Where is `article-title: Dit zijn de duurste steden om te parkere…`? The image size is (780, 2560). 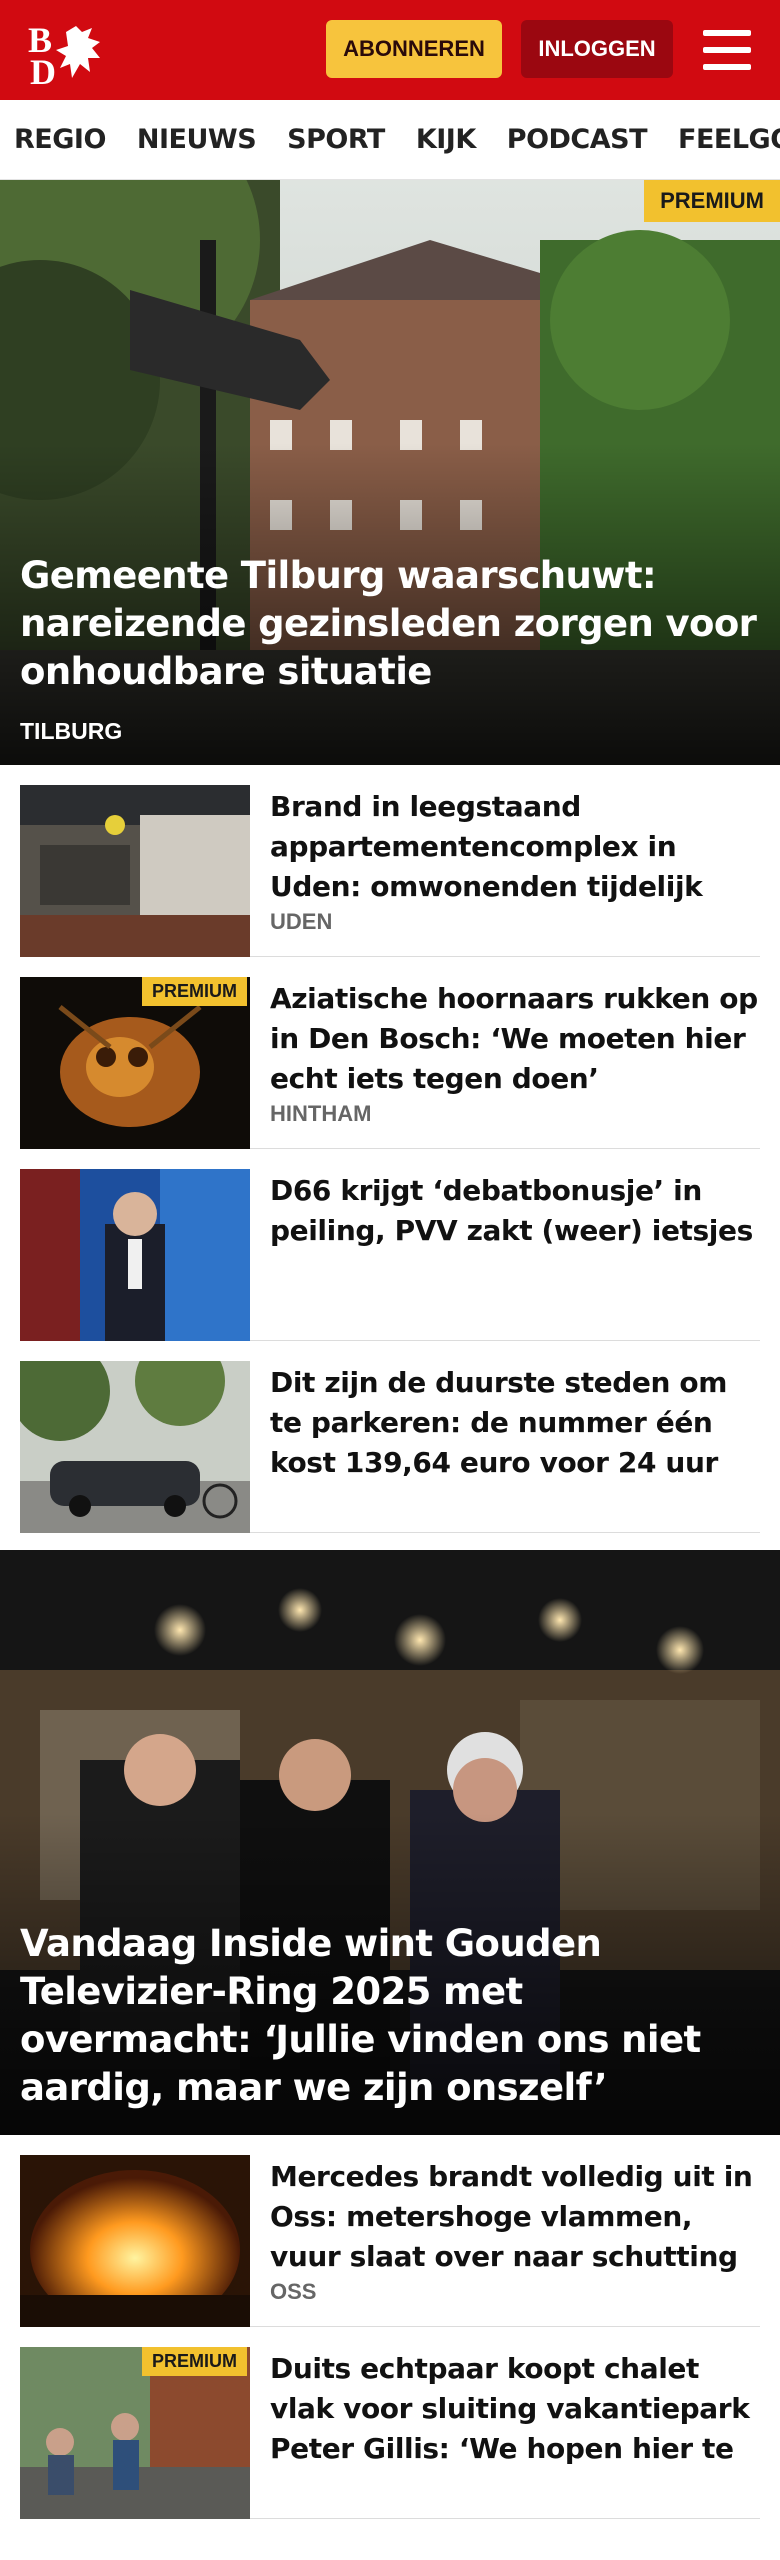 article-title: Dit zijn de duurste steden om te parkere… is located at coordinates (515, 1423).